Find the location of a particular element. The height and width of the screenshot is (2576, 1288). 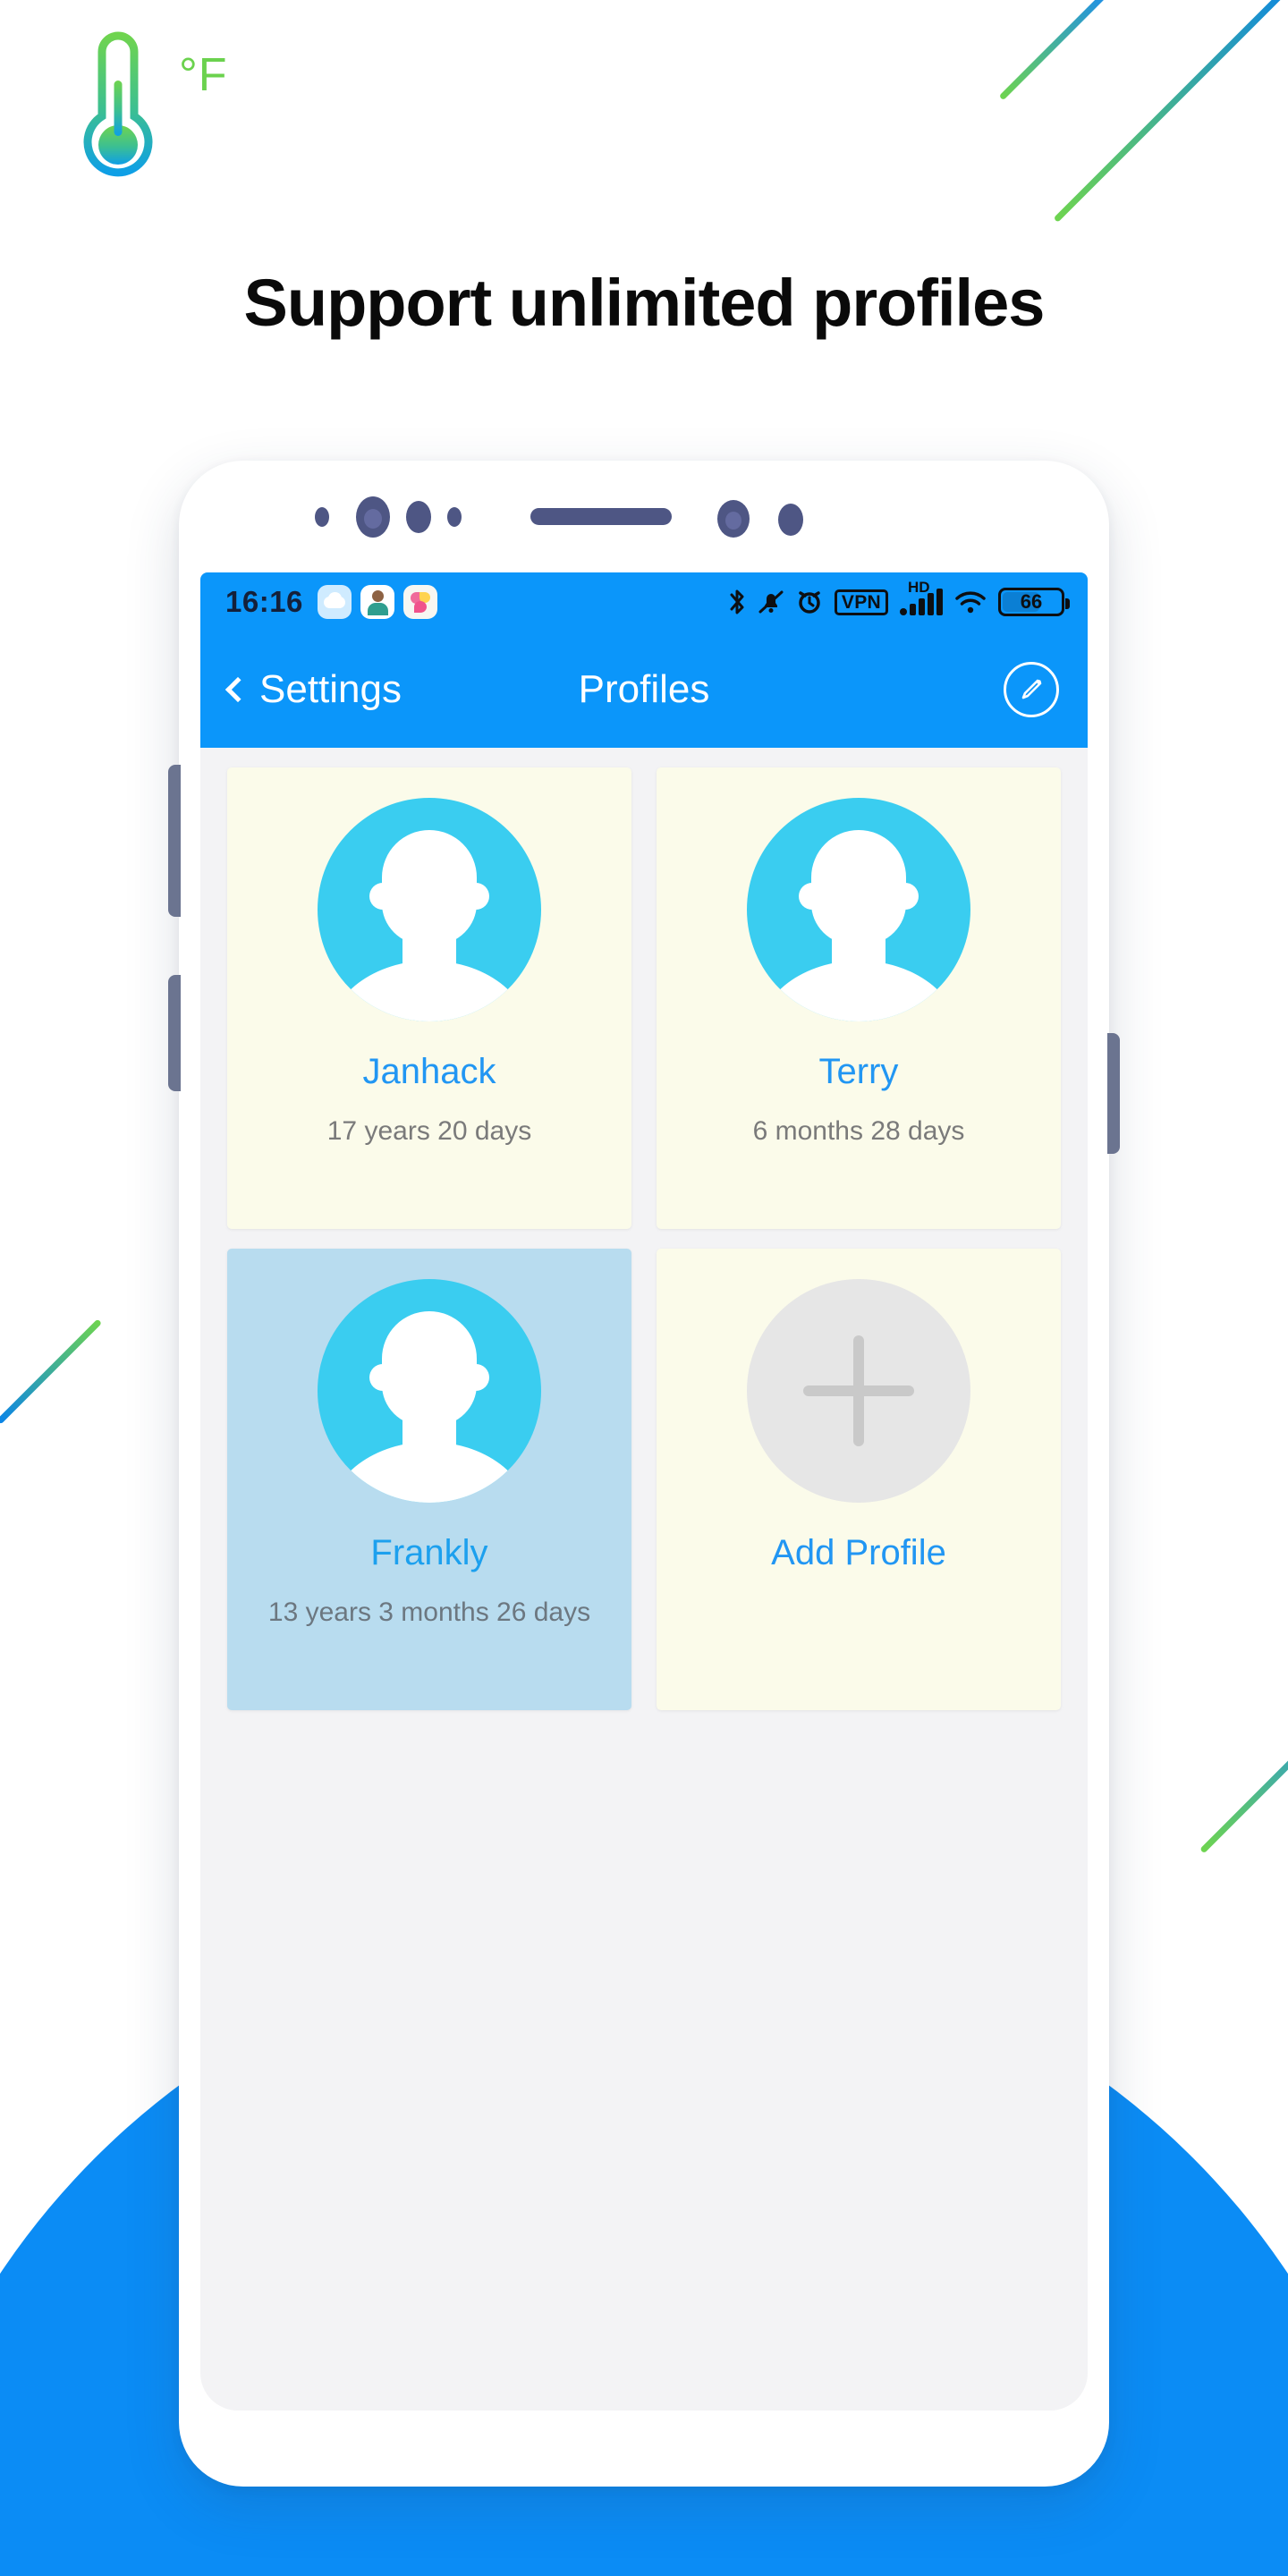

app-navigation-bar: Settings Profiles is located at coordinates (644, 689).